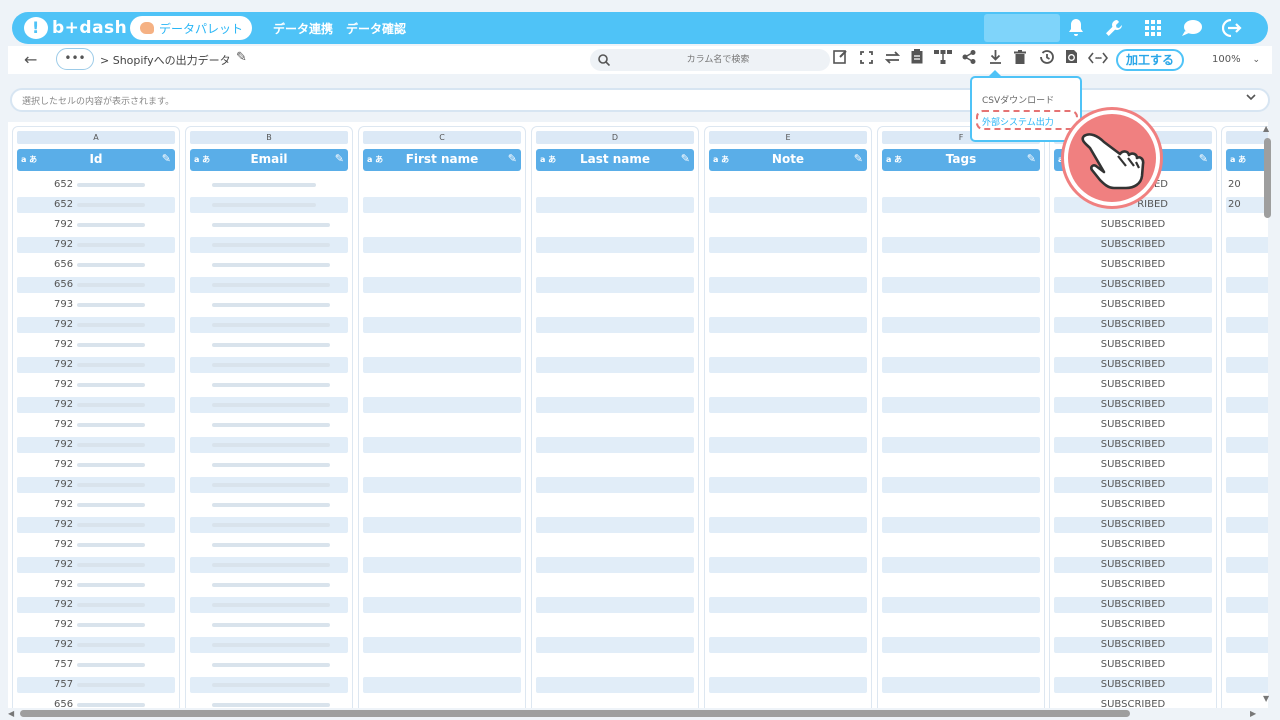  I want to click on grid-icon, so click(1153, 28).